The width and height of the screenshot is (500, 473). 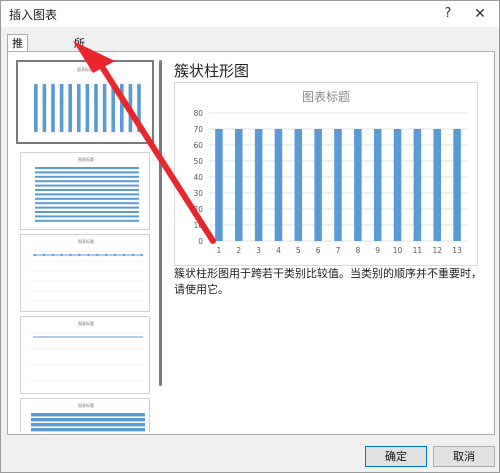 What do you see at coordinates (79, 67) in the screenshot?
I see `tab-all-charts: 所有图表` at bounding box center [79, 67].